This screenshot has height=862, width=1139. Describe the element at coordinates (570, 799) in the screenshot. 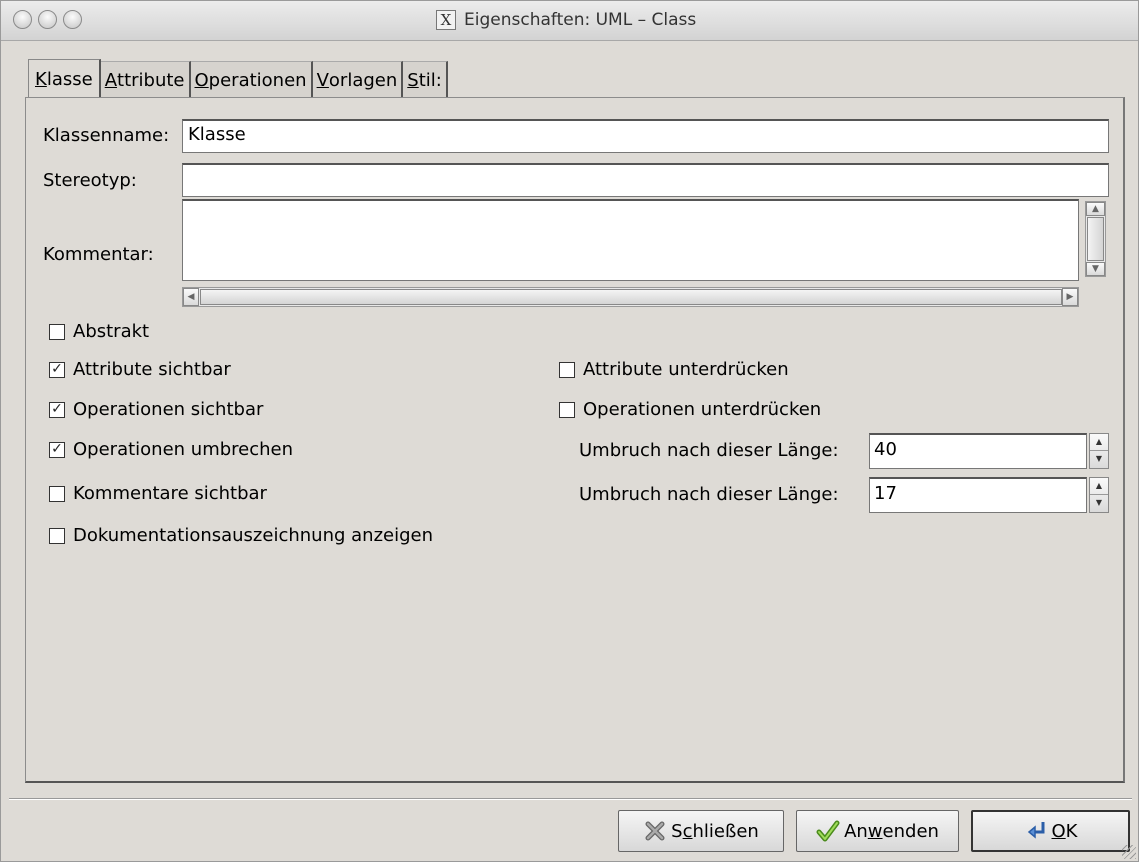

I see `button-separator` at that location.